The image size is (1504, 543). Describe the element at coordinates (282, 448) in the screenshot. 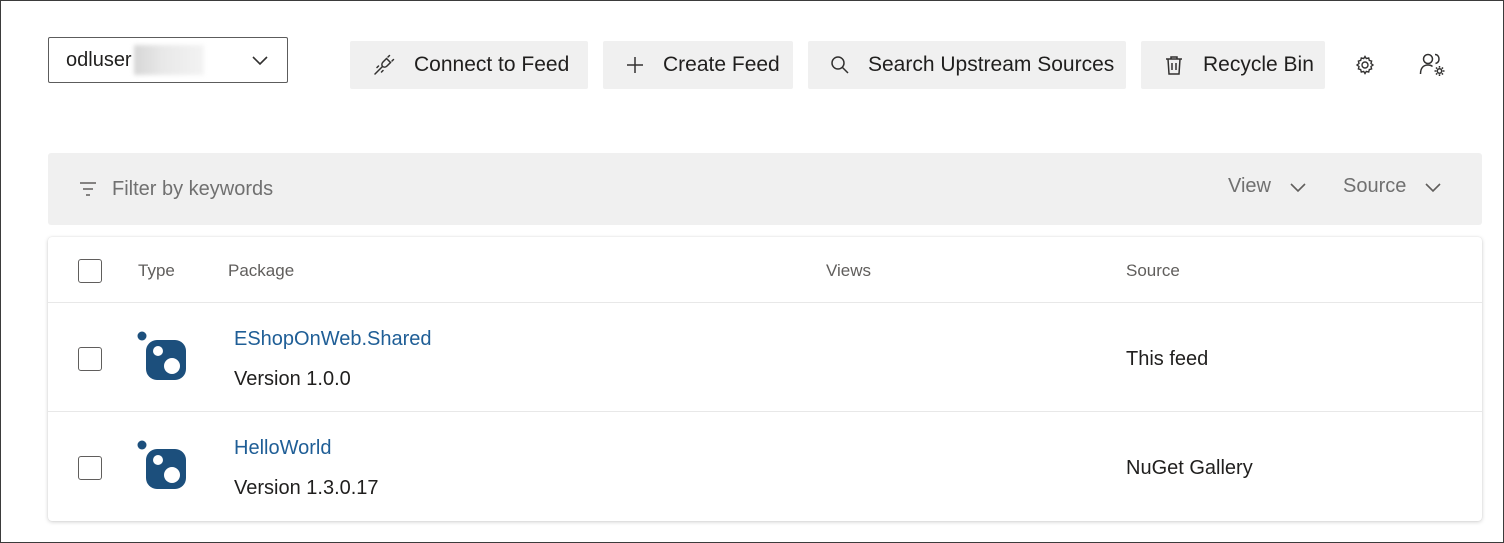

I see `package-name-link: HelloWorld` at that location.